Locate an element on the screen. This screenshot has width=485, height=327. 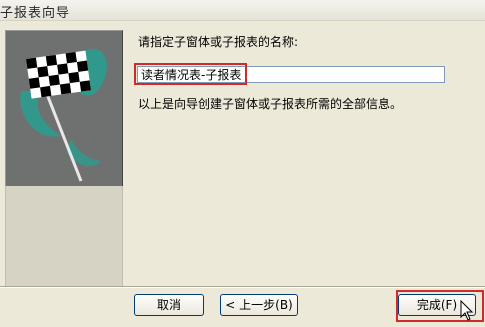
name-prompt-label: 请指定子窗体或子报表的名称: is located at coordinates (218, 42).